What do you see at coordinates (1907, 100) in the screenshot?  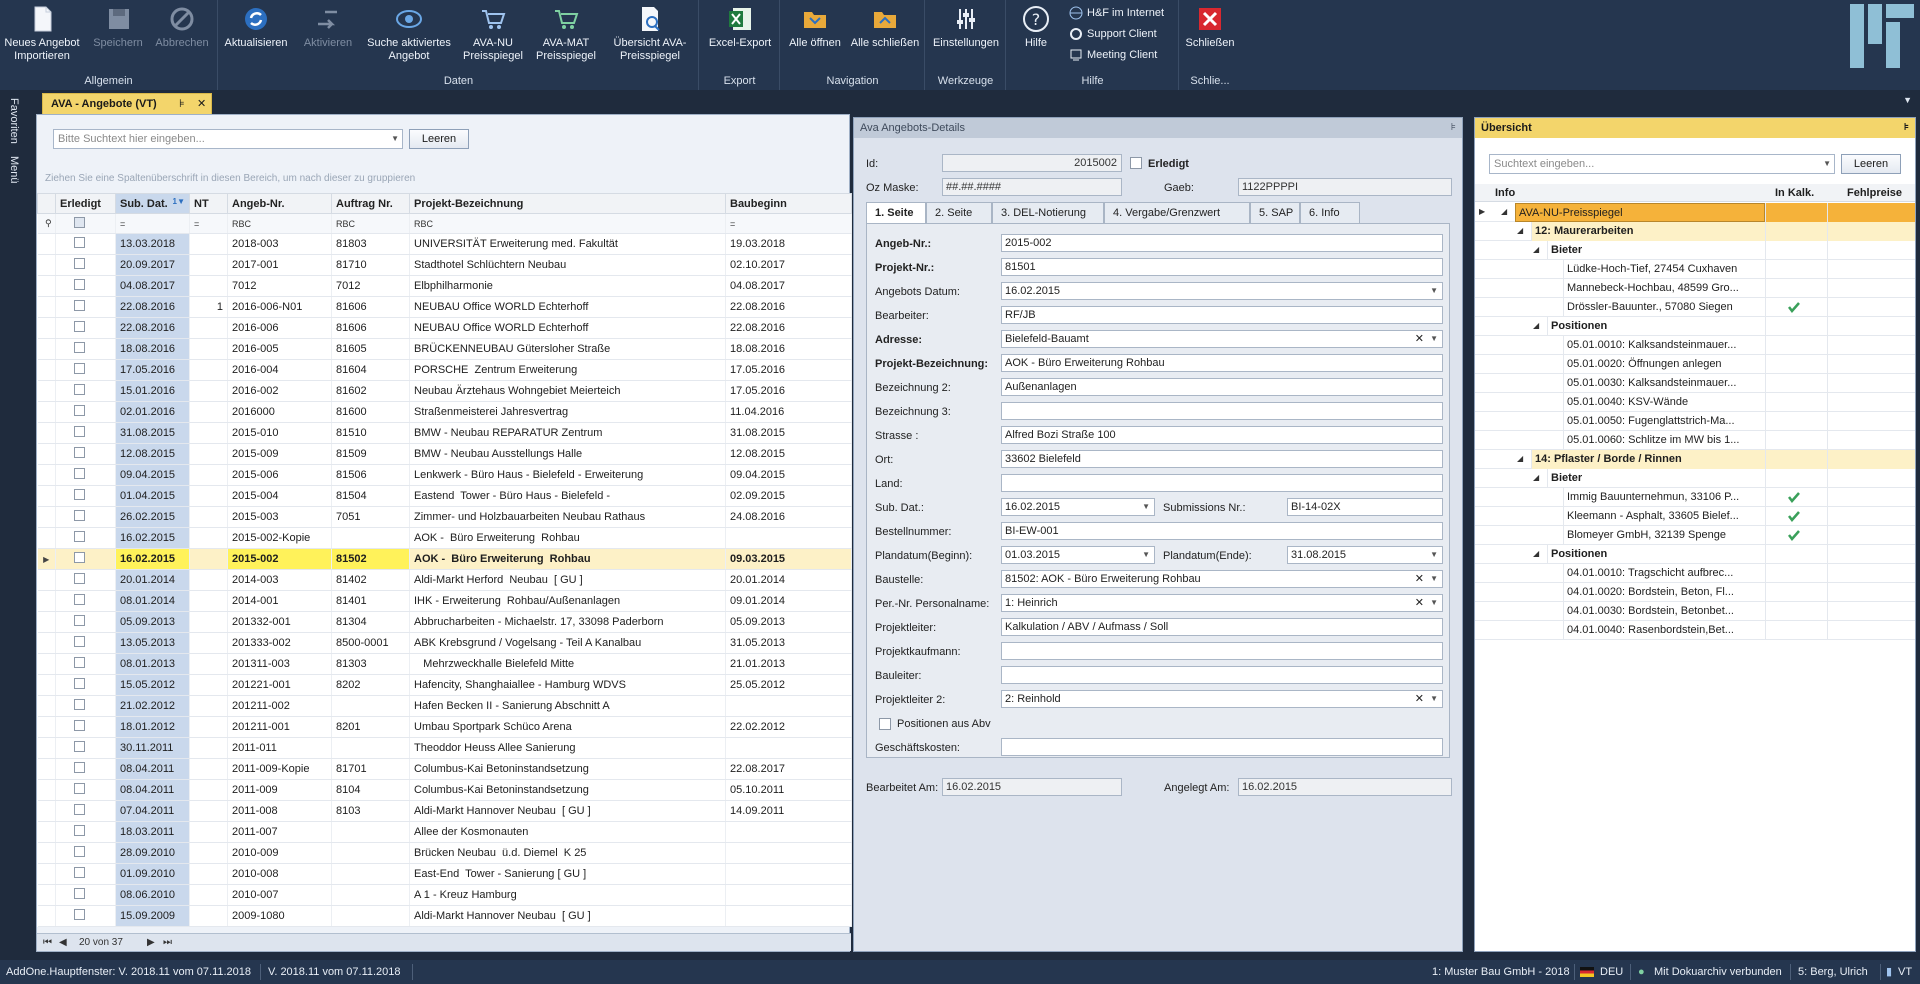 I see `tab-list-dropdown-icon: ▼` at bounding box center [1907, 100].